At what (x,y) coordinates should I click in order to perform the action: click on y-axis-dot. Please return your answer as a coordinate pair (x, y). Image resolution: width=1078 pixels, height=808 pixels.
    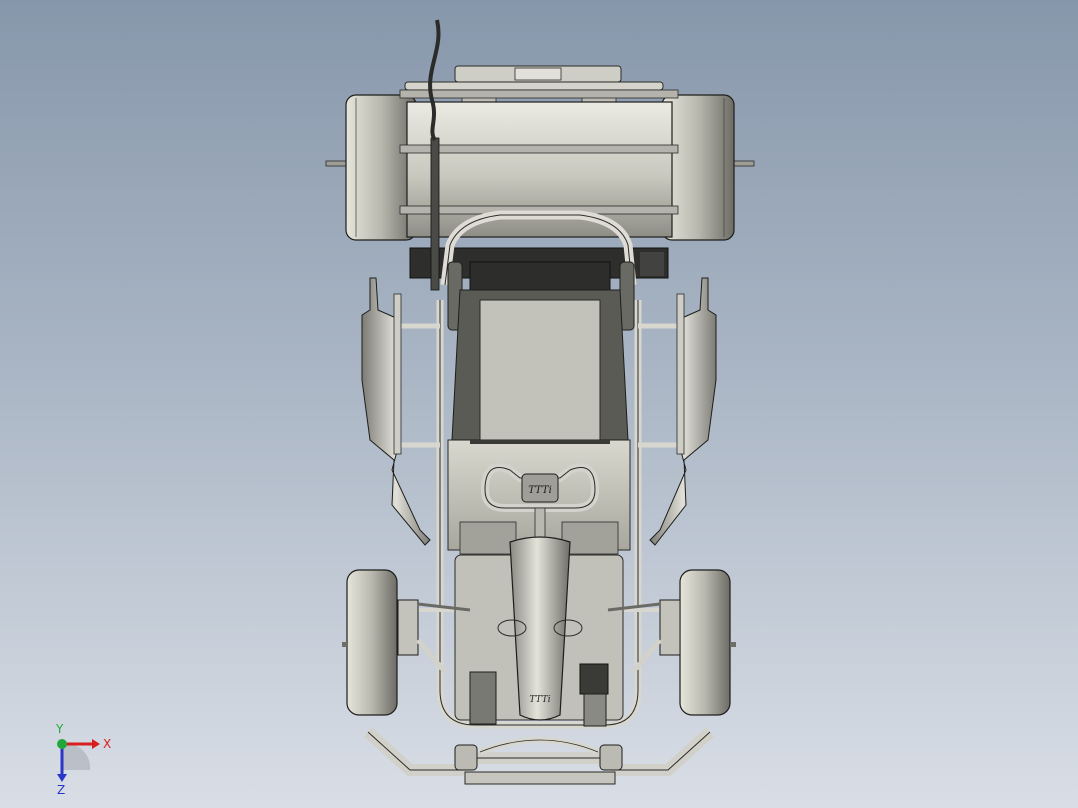
    Looking at the image, I should click on (62, 744).